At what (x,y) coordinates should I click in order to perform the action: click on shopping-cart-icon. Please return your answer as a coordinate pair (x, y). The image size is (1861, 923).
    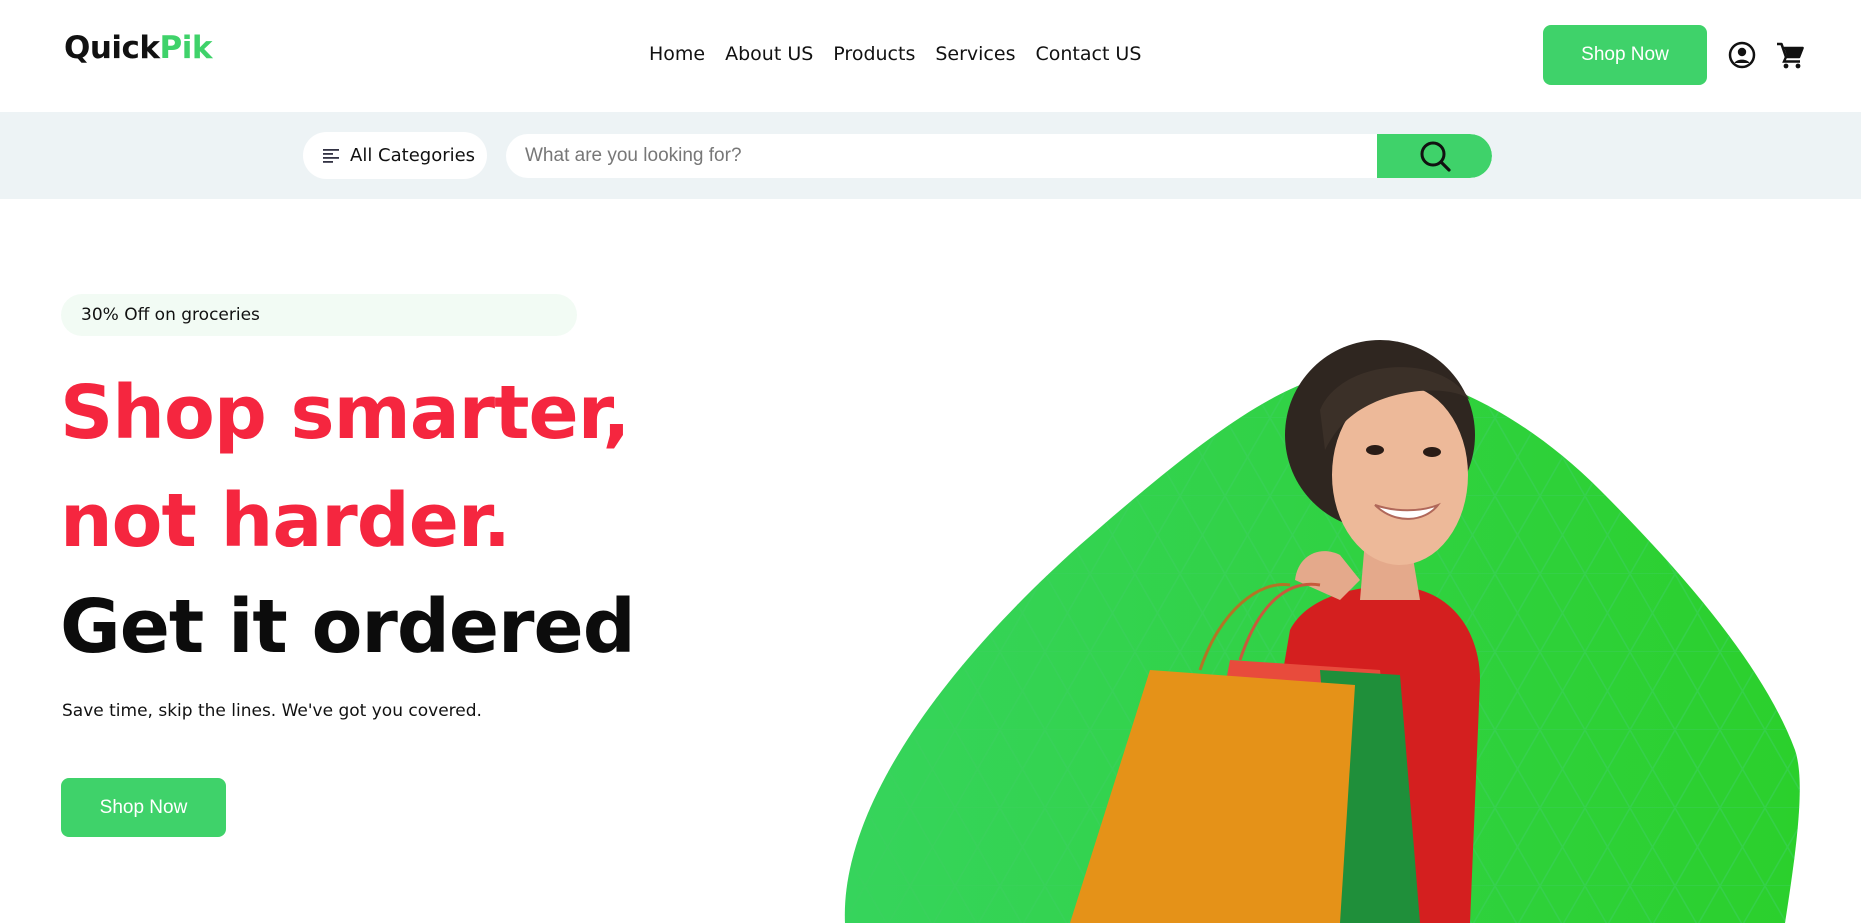
    Looking at the image, I should click on (1790, 55).